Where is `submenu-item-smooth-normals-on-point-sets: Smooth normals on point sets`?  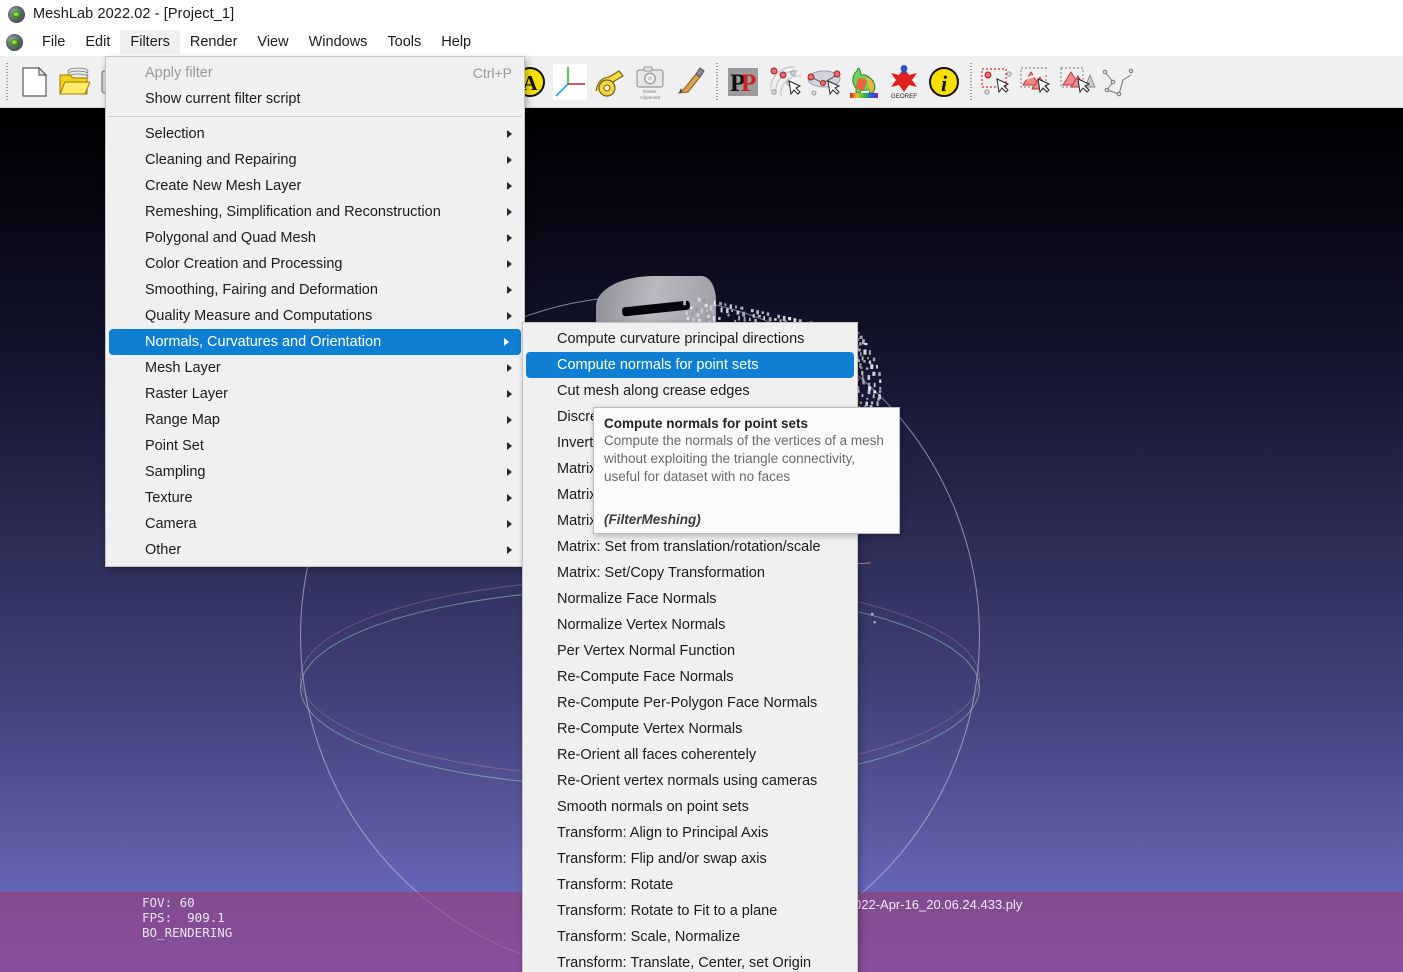
submenu-item-smooth-normals-on-point-sets: Smooth normals on point sets is located at coordinates (690, 807).